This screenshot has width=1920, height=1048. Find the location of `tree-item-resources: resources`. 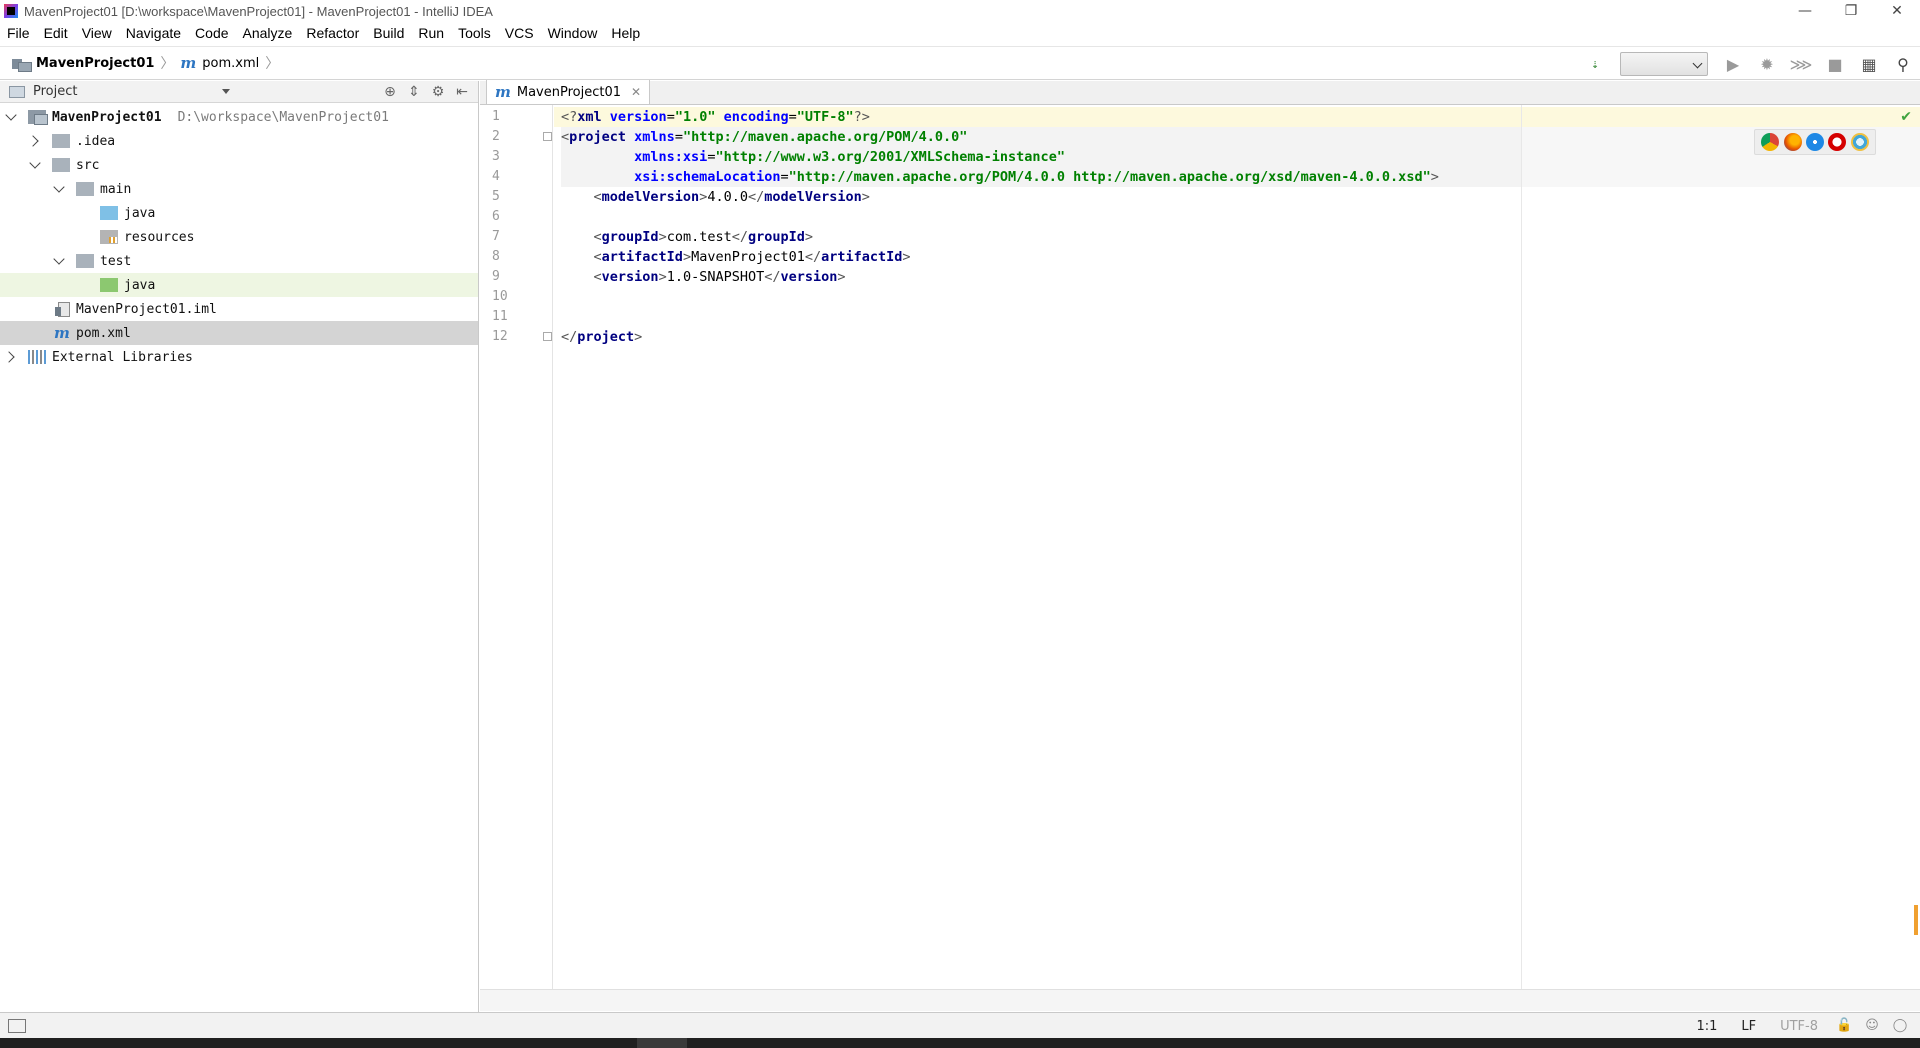

tree-item-resources: resources is located at coordinates (239, 237).